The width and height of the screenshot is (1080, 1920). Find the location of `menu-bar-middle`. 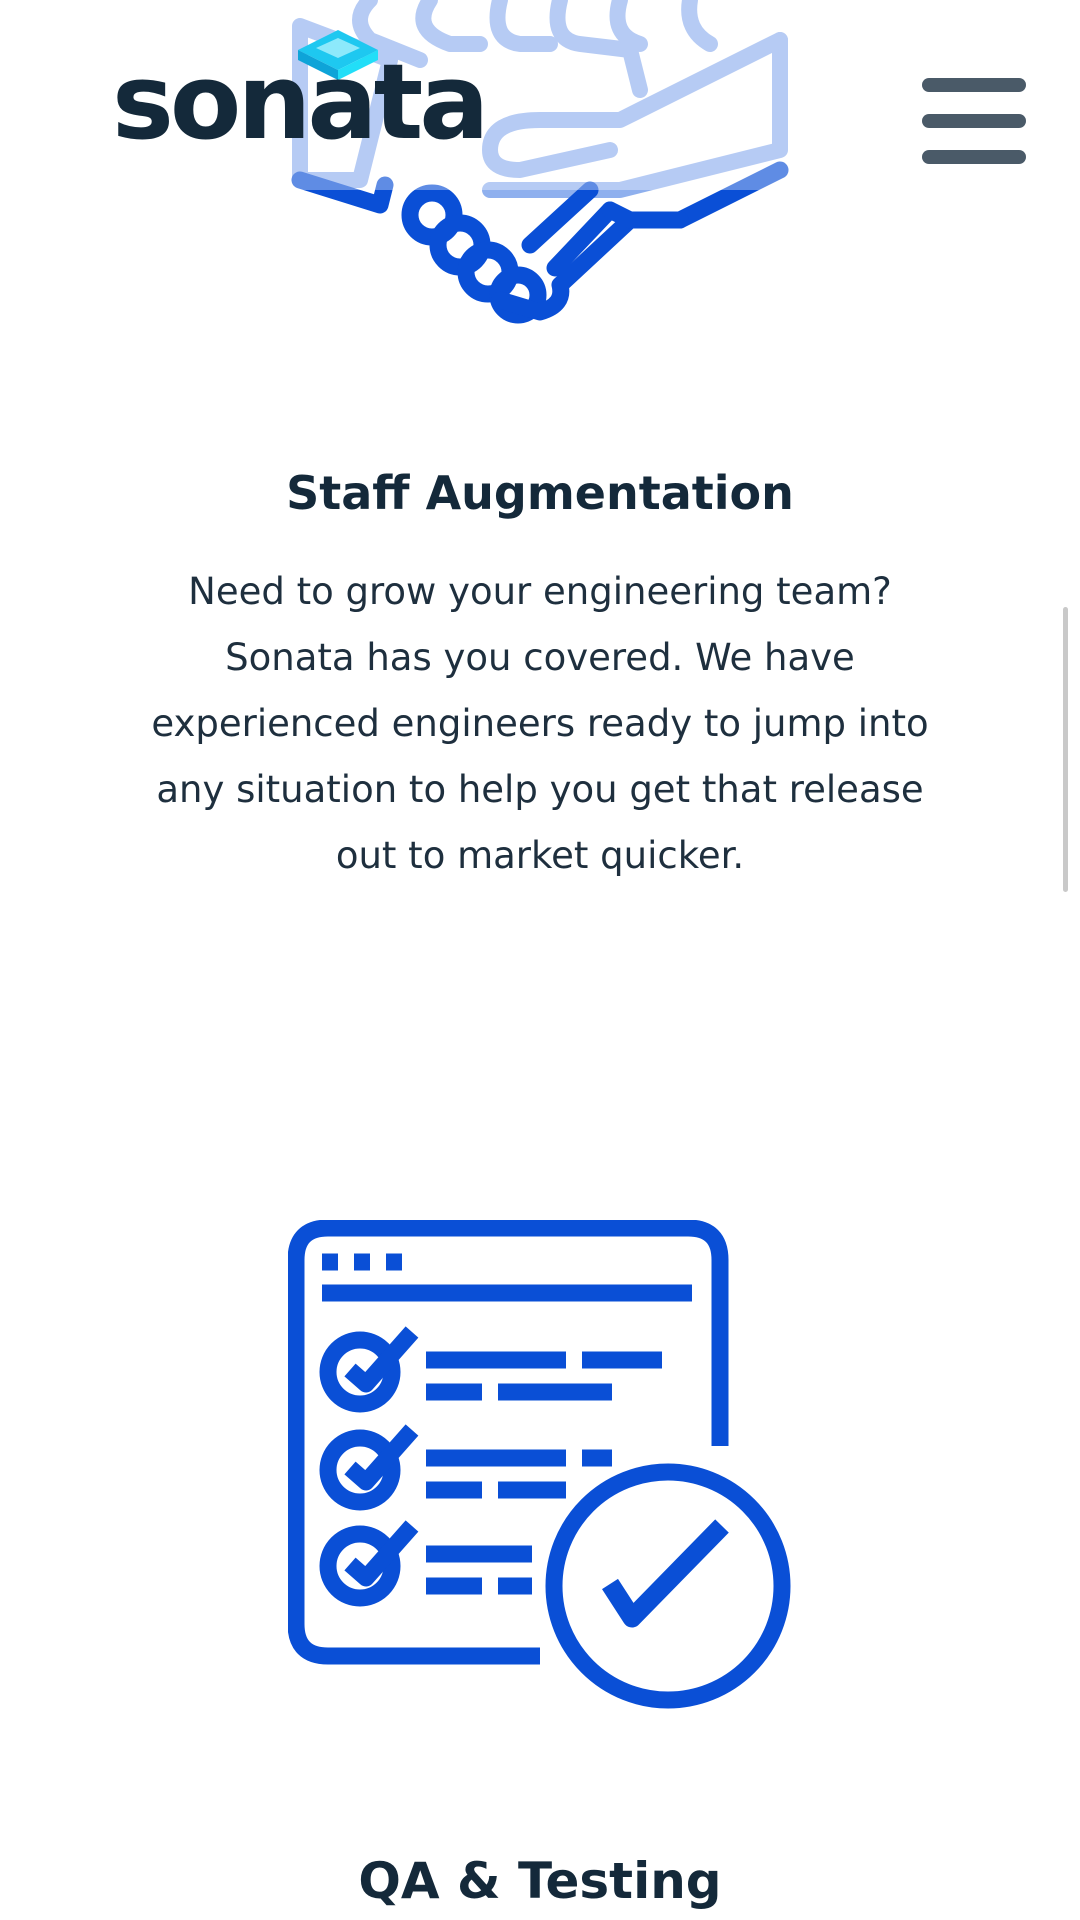

menu-bar-middle is located at coordinates (974, 121).